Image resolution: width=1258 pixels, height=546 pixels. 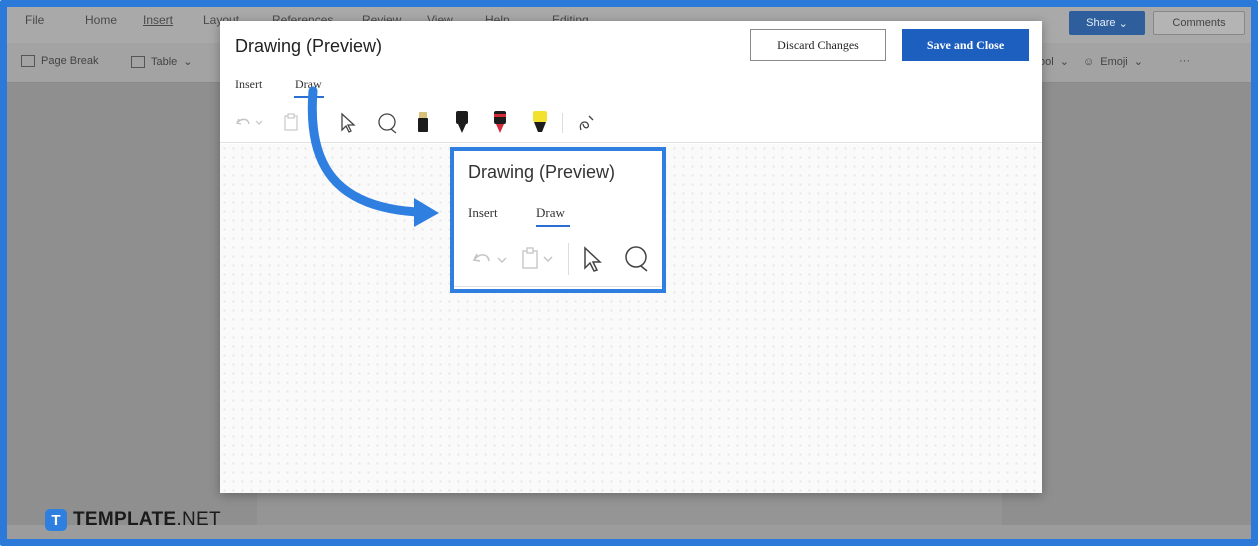 What do you see at coordinates (550, 212) in the screenshot?
I see `callout-tab-draw: Draw` at bounding box center [550, 212].